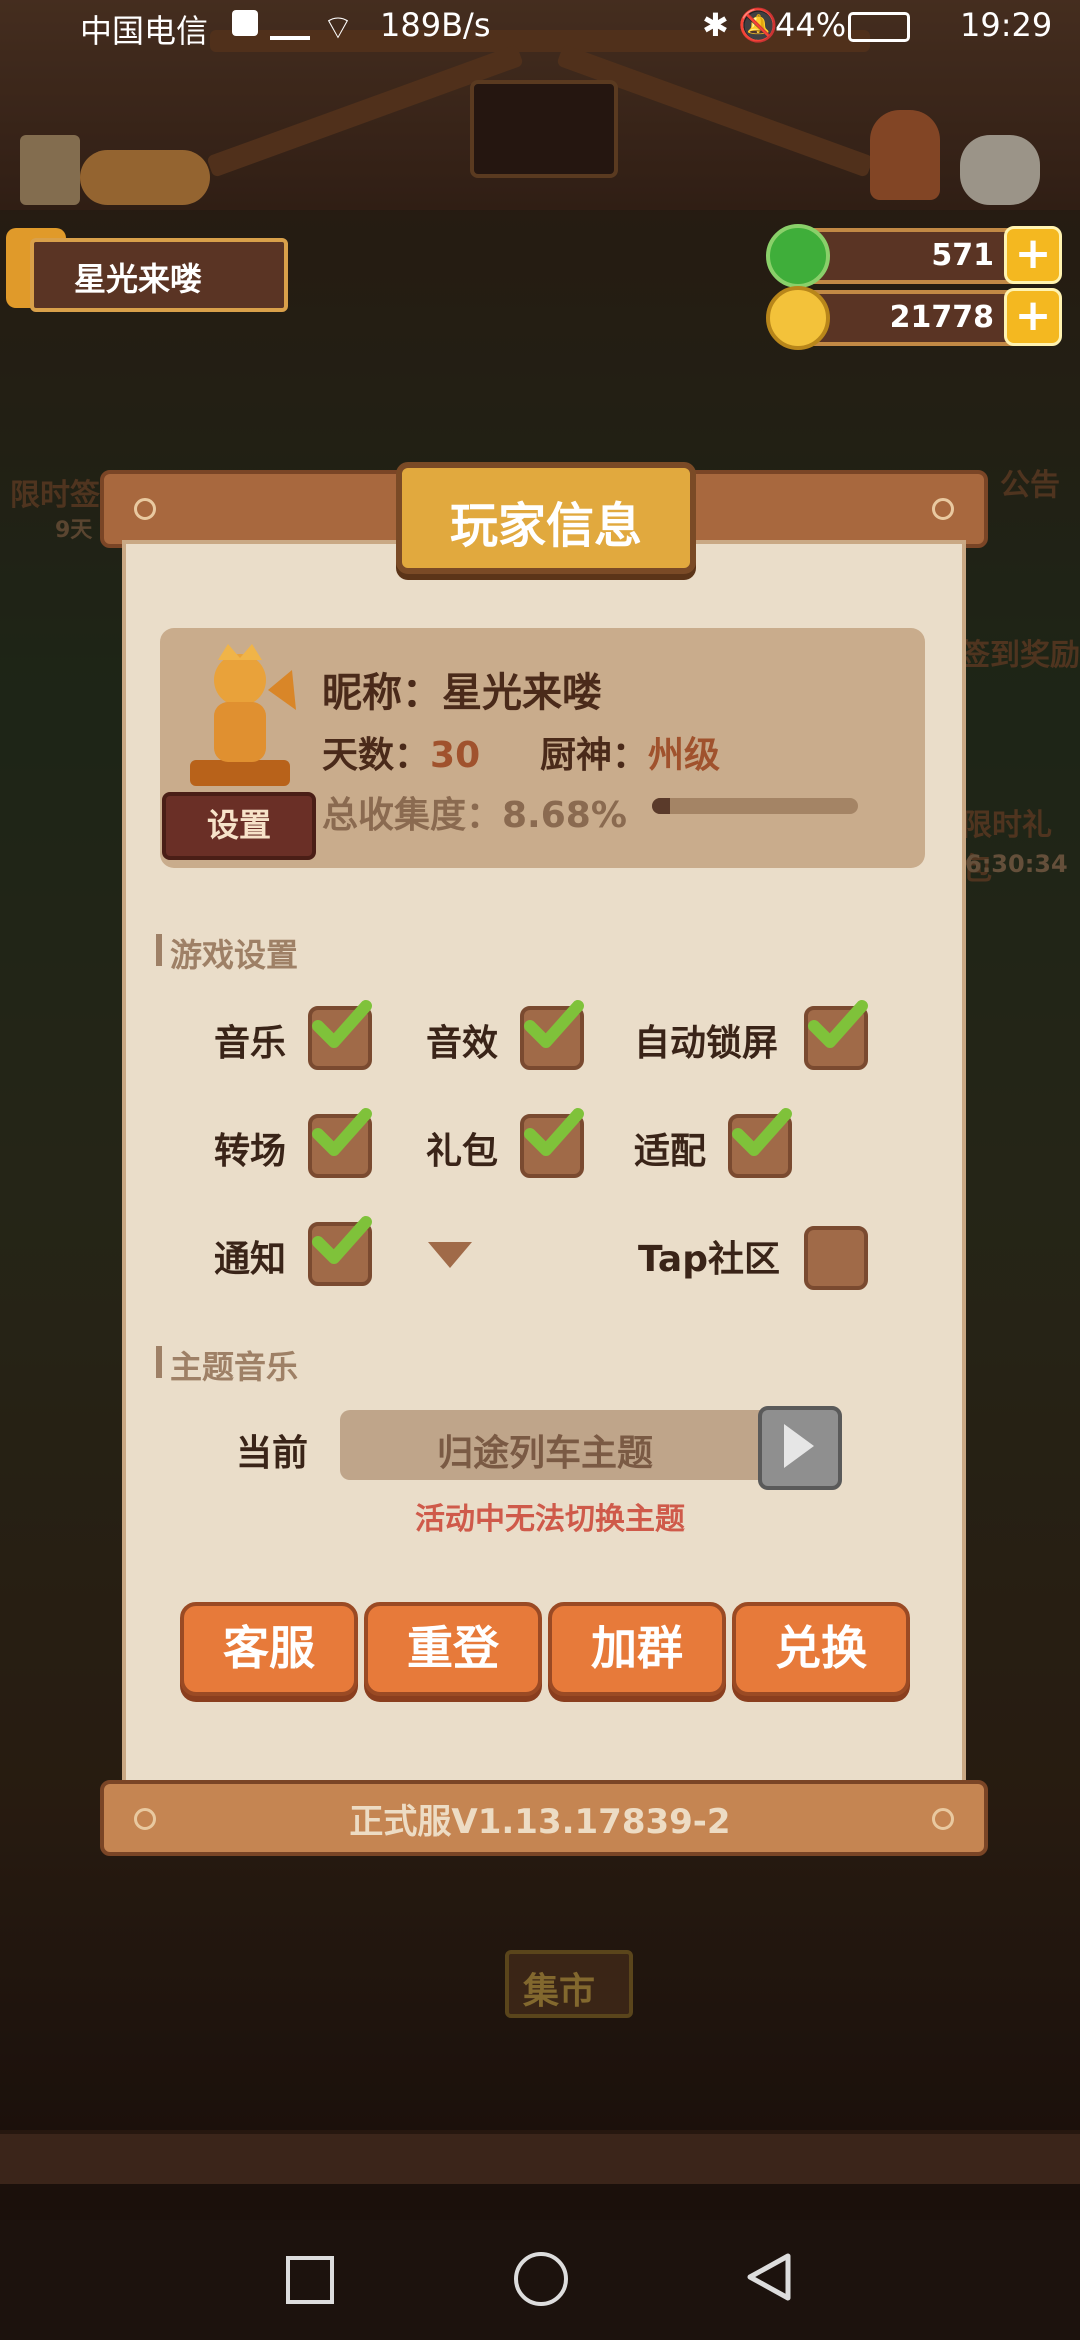  Describe the element at coordinates (226, 1365) in the screenshot. I see `theme-music-title: 主题音乐` at that location.